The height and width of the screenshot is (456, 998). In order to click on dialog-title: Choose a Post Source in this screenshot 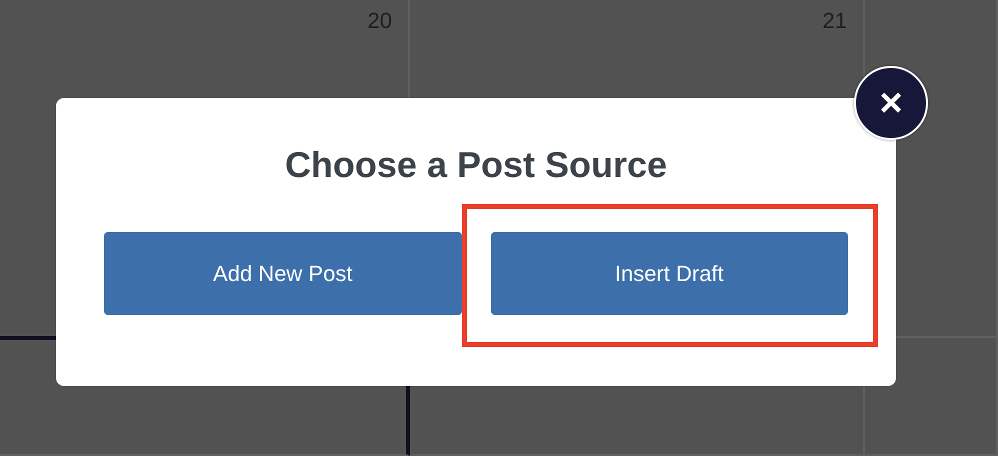, I will do `click(476, 165)`.